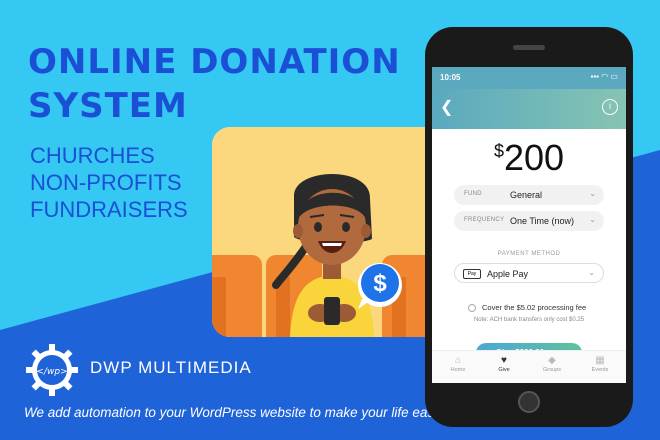 Image resolution: width=660 pixels, height=440 pixels. I want to click on donation-amount: $200, so click(529, 158).